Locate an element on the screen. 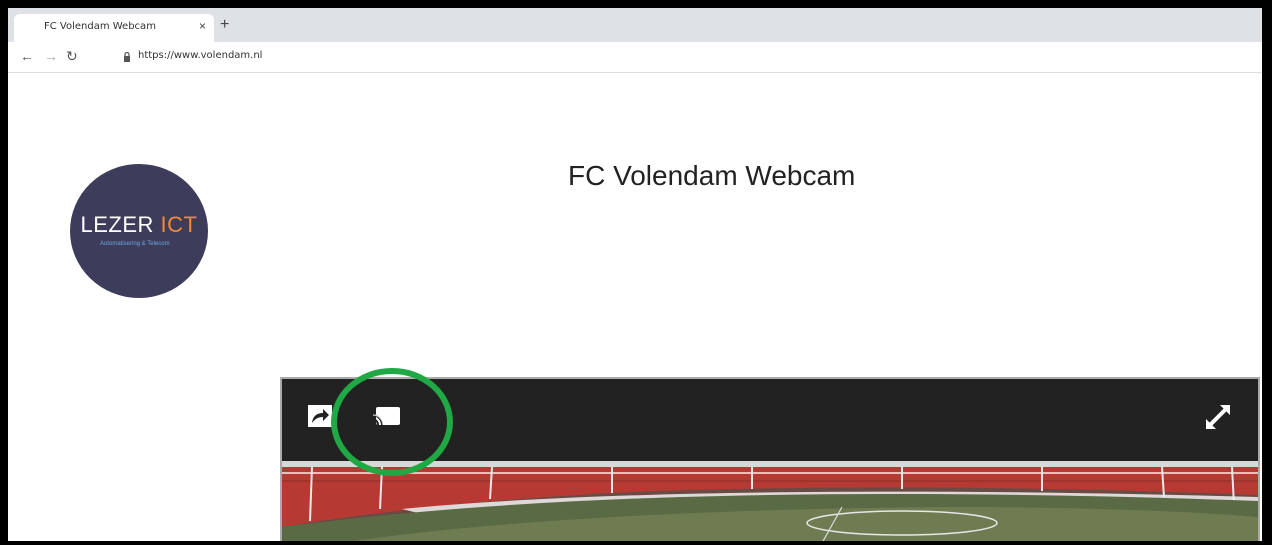  share-icon is located at coordinates (320, 416).